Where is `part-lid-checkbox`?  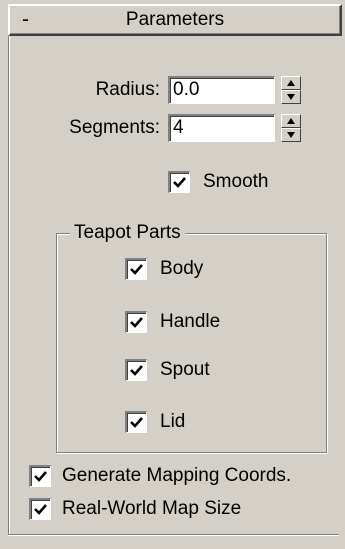
part-lid-checkbox is located at coordinates (136, 422).